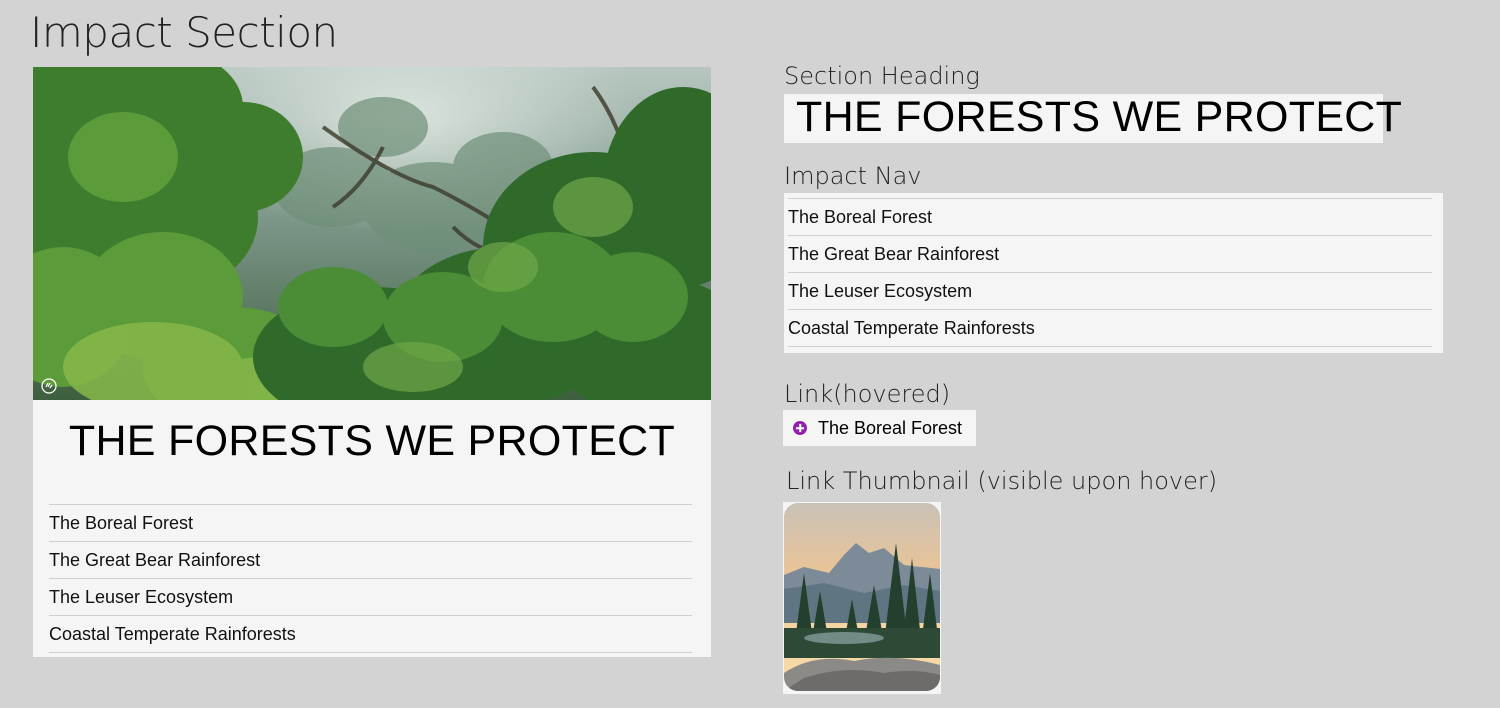 This screenshot has height=708, width=1500. I want to click on hovered-link: The Boreal Forest, so click(879, 428).